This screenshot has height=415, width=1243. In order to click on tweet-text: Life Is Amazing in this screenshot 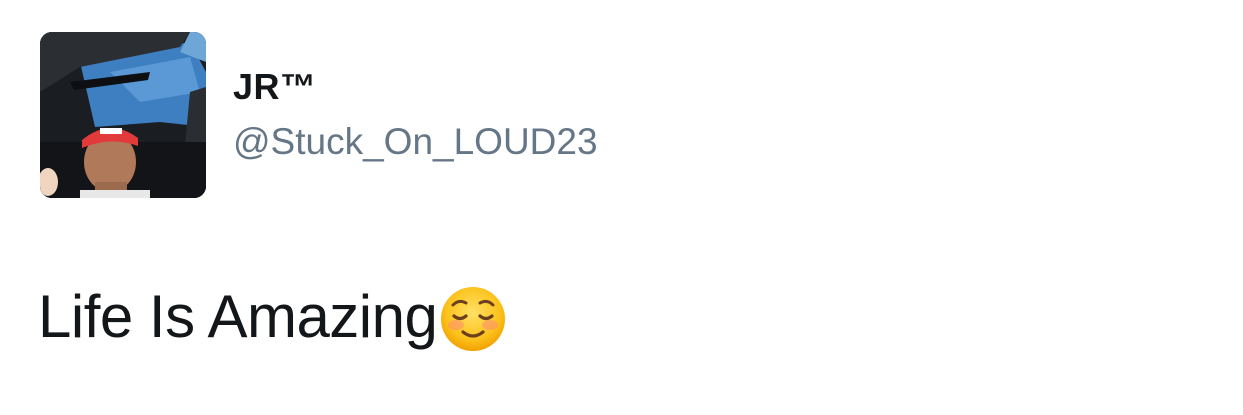, I will do `click(272, 316)`.